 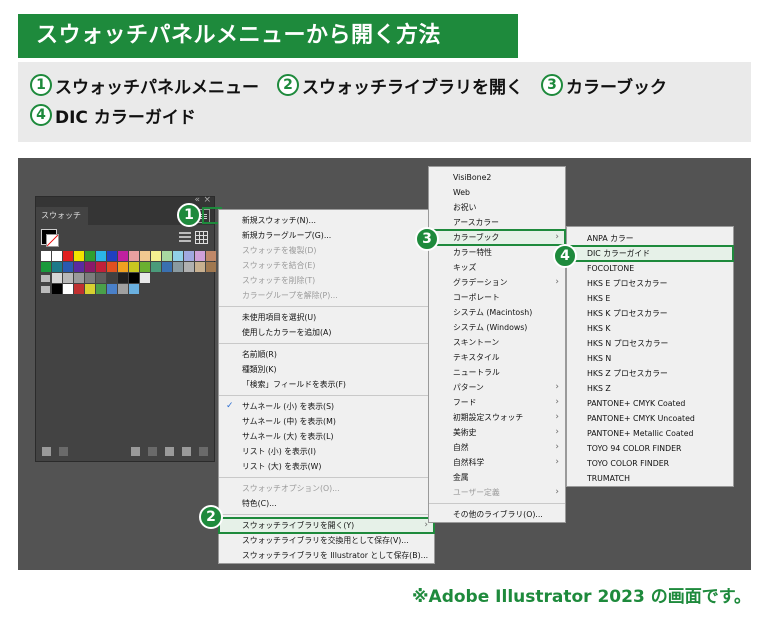 I want to click on menu-item: HKS E プロセスカラー, so click(x=650, y=283).